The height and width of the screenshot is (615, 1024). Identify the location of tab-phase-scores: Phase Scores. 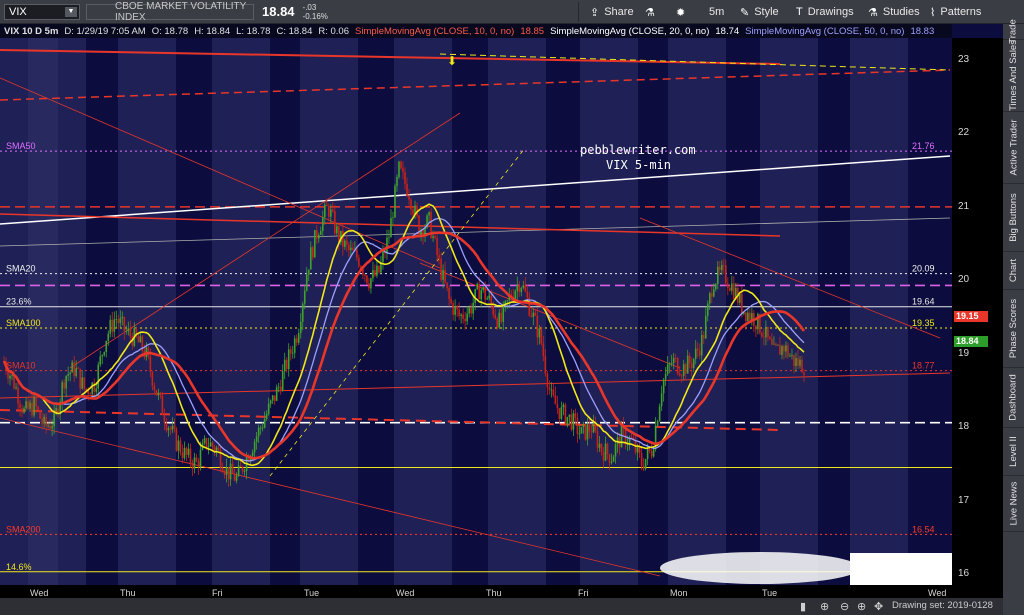
(1013, 329).